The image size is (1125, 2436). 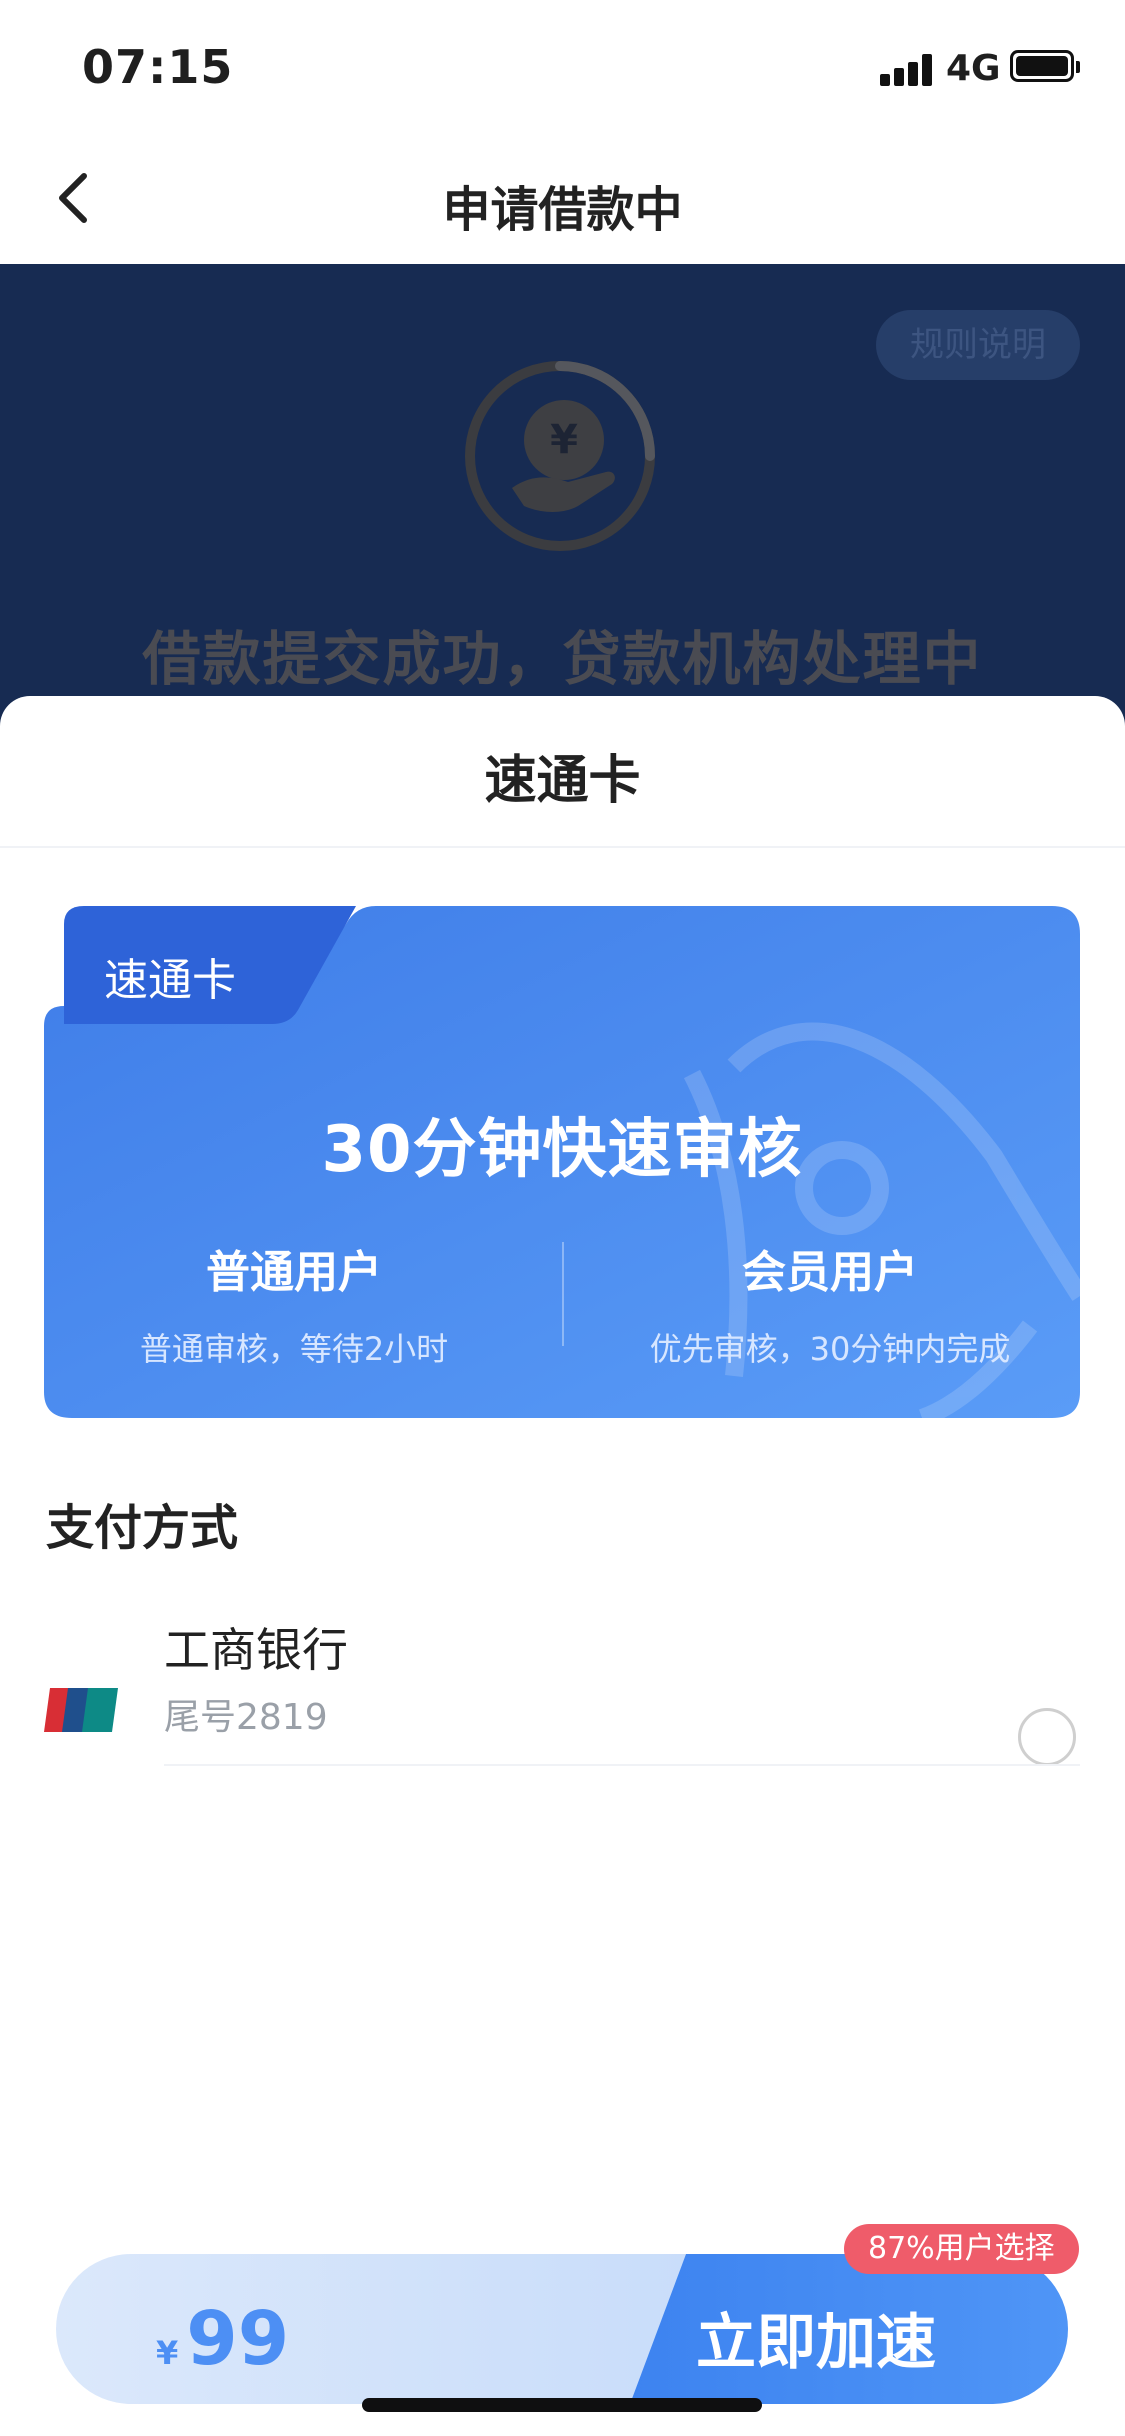 What do you see at coordinates (158, 67) in the screenshot?
I see `status-time: 07:15` at bounding box center [158, 67].